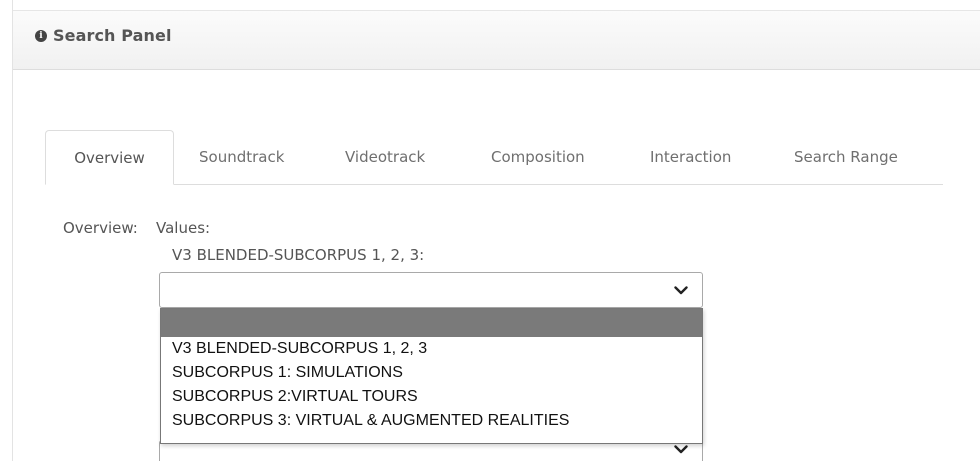 The width and height of the screenshot is (980, 461). Describe the element at coordinates (112, 35) in the screenshot. I see `panel-title: Search Panel` at that location.